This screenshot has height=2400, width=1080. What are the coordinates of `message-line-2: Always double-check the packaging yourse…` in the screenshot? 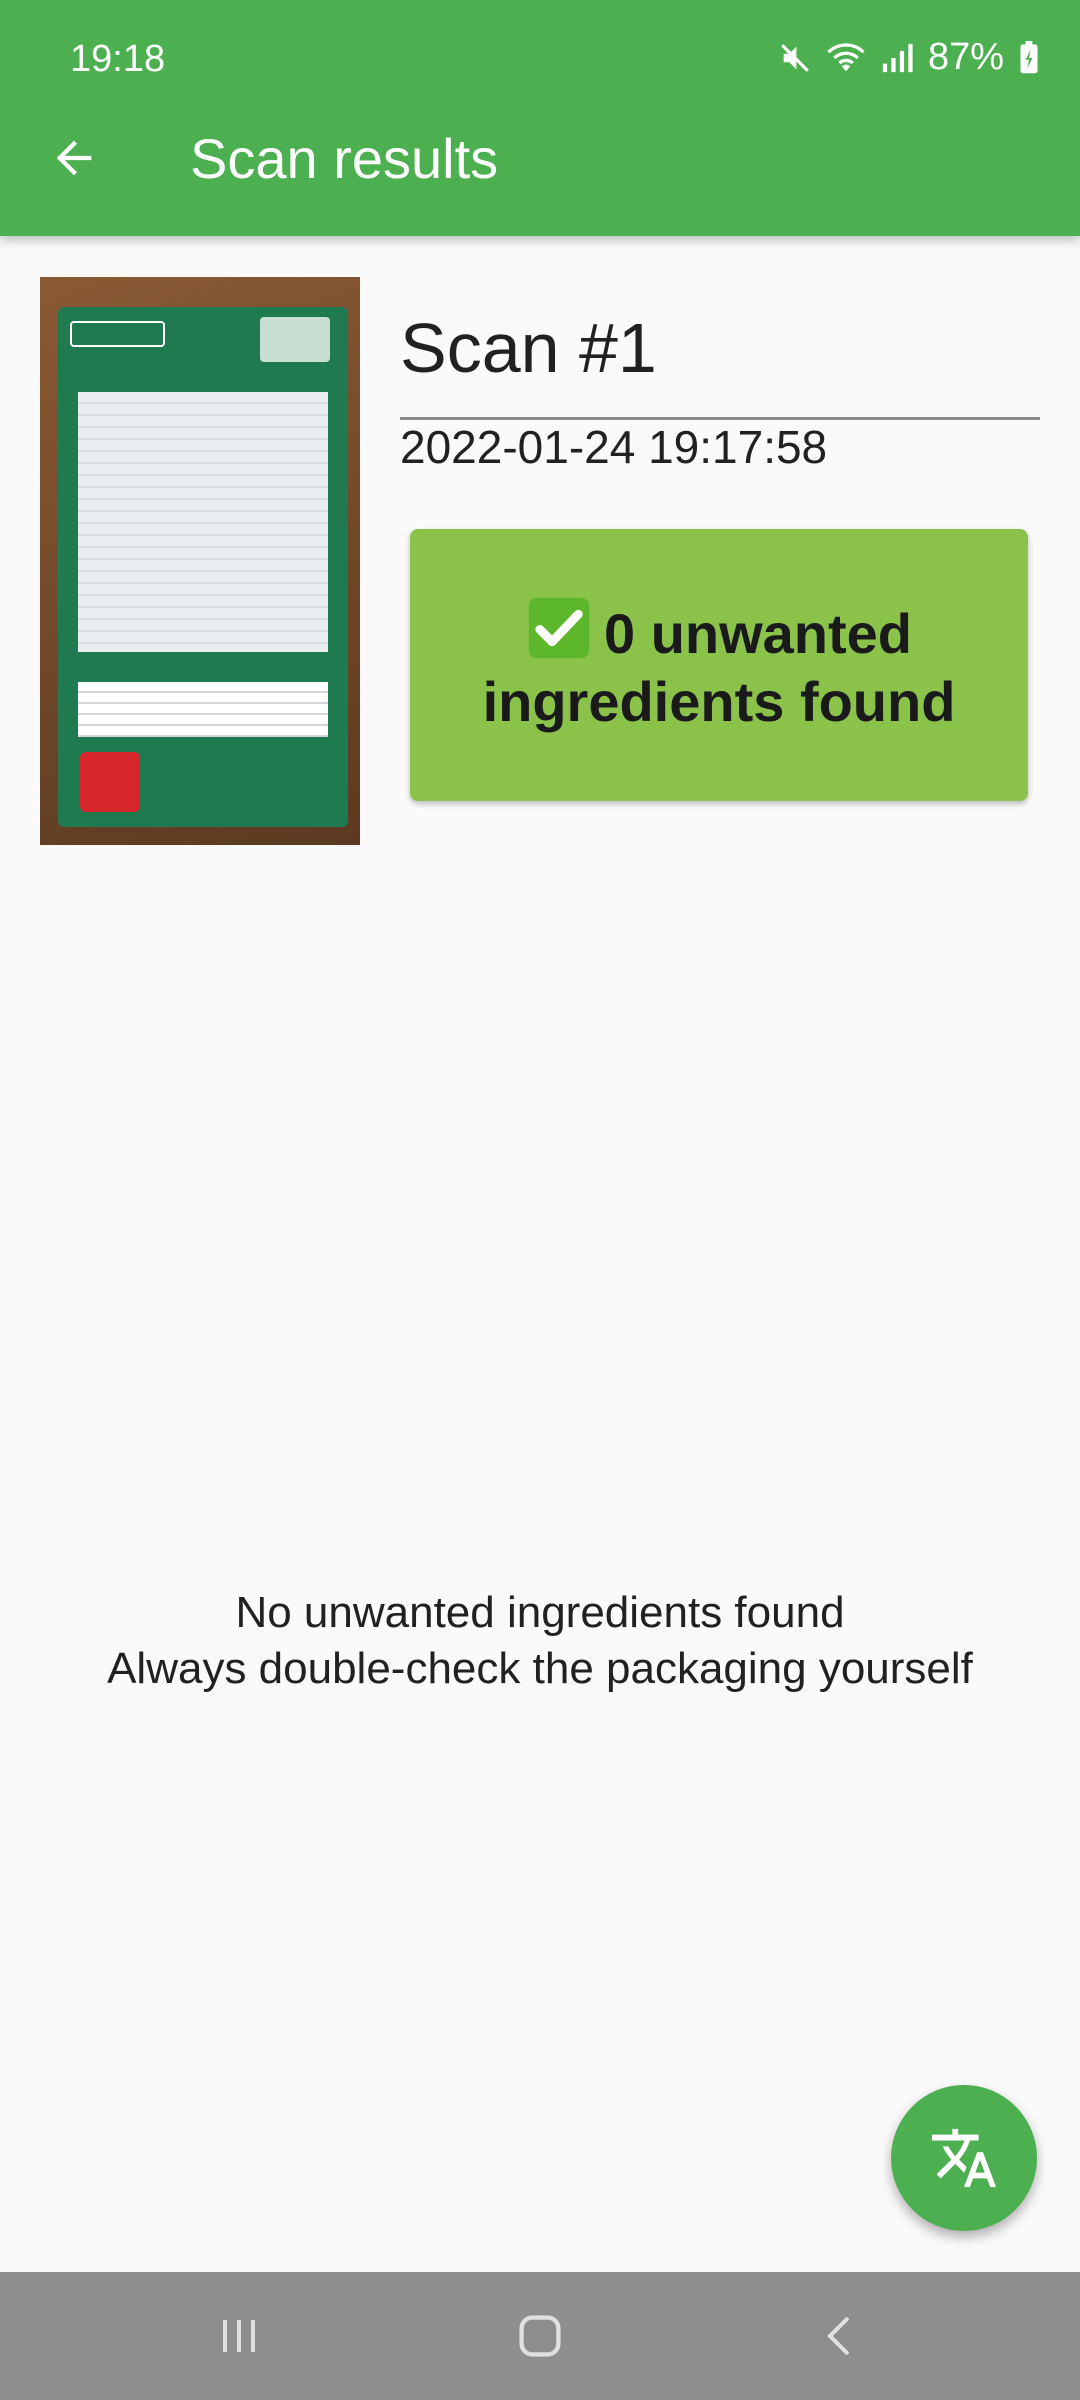 It's located at (540, 1668).